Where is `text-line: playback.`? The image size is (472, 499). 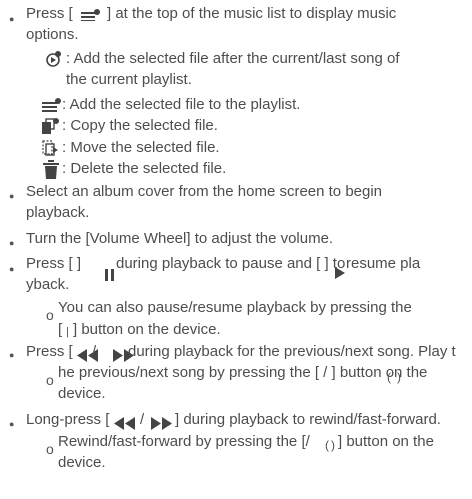
text-line: playback. is located at coordinates (58, 212).